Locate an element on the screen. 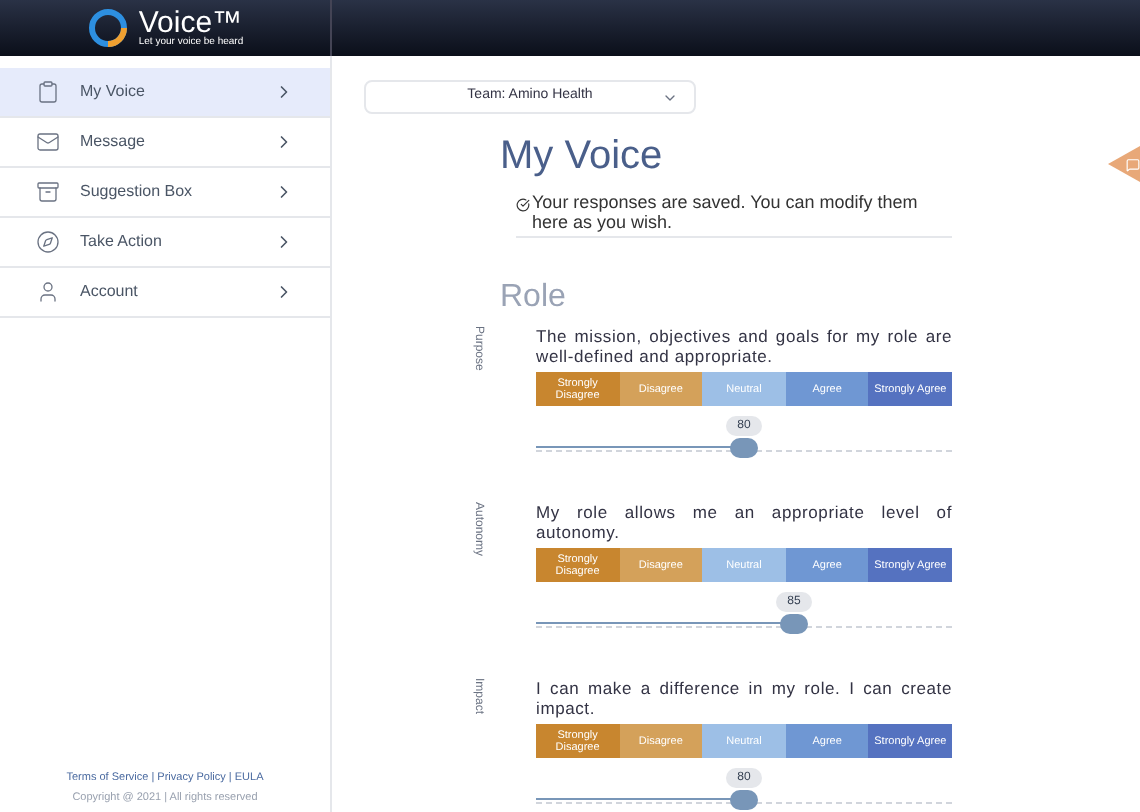  page-title: My Voice is located at coordinates (582, 156).